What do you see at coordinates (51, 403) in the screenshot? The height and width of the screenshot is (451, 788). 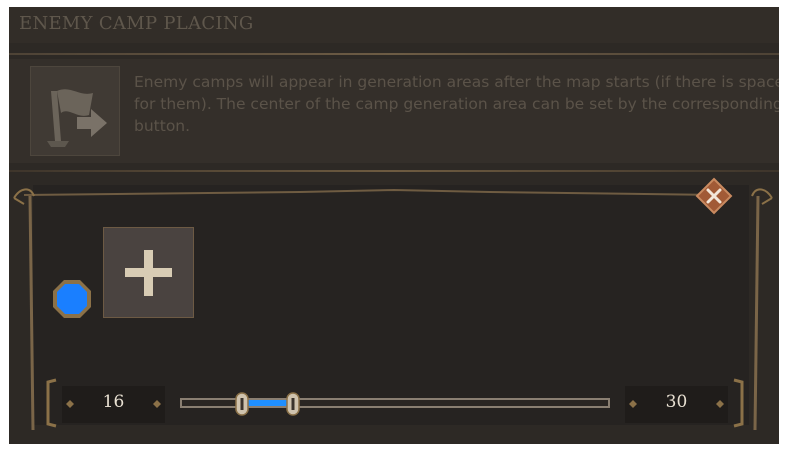 I see `range-left-bracket` at bounding box center [51, 403].